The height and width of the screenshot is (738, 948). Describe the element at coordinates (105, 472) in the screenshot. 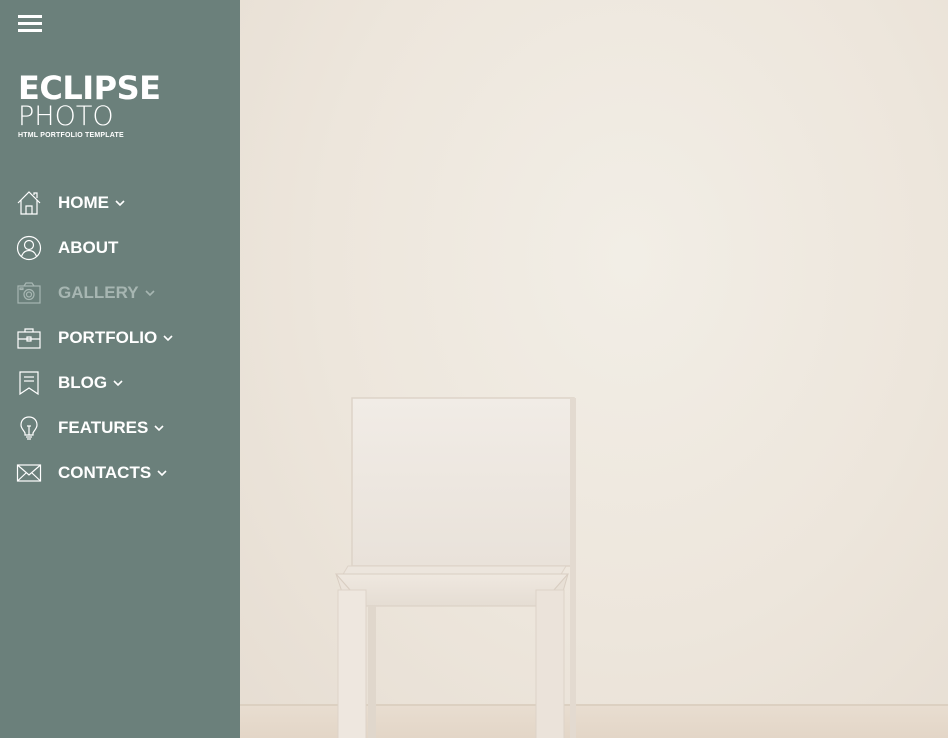

I see `nav-label-contacts: CONTACTS` at that location.